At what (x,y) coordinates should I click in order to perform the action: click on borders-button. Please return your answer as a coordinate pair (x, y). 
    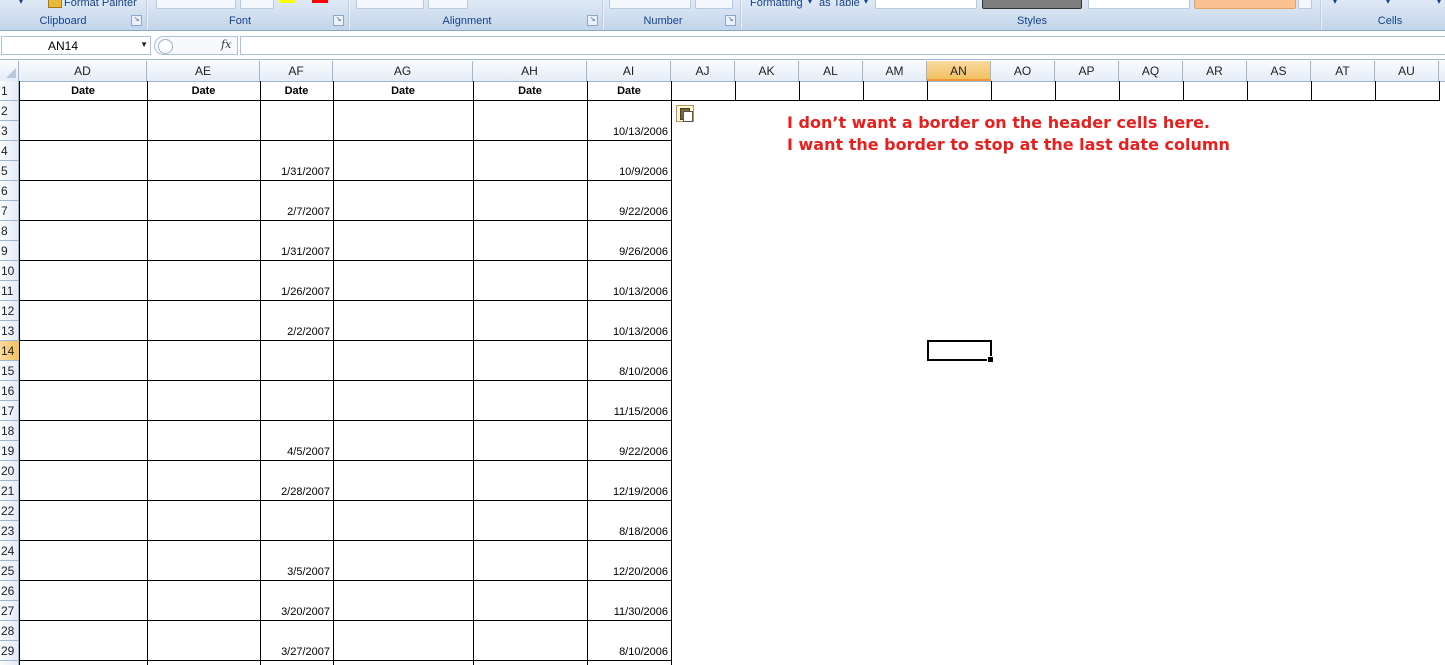
    Looking at the image, I should click on (257, 4).